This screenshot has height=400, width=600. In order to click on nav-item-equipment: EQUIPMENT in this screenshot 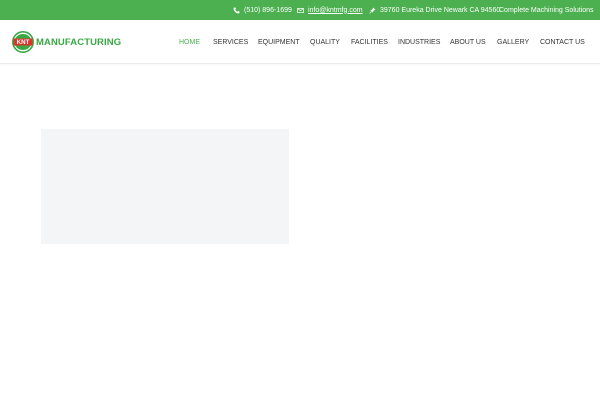, I will do `click(279, 42)`.